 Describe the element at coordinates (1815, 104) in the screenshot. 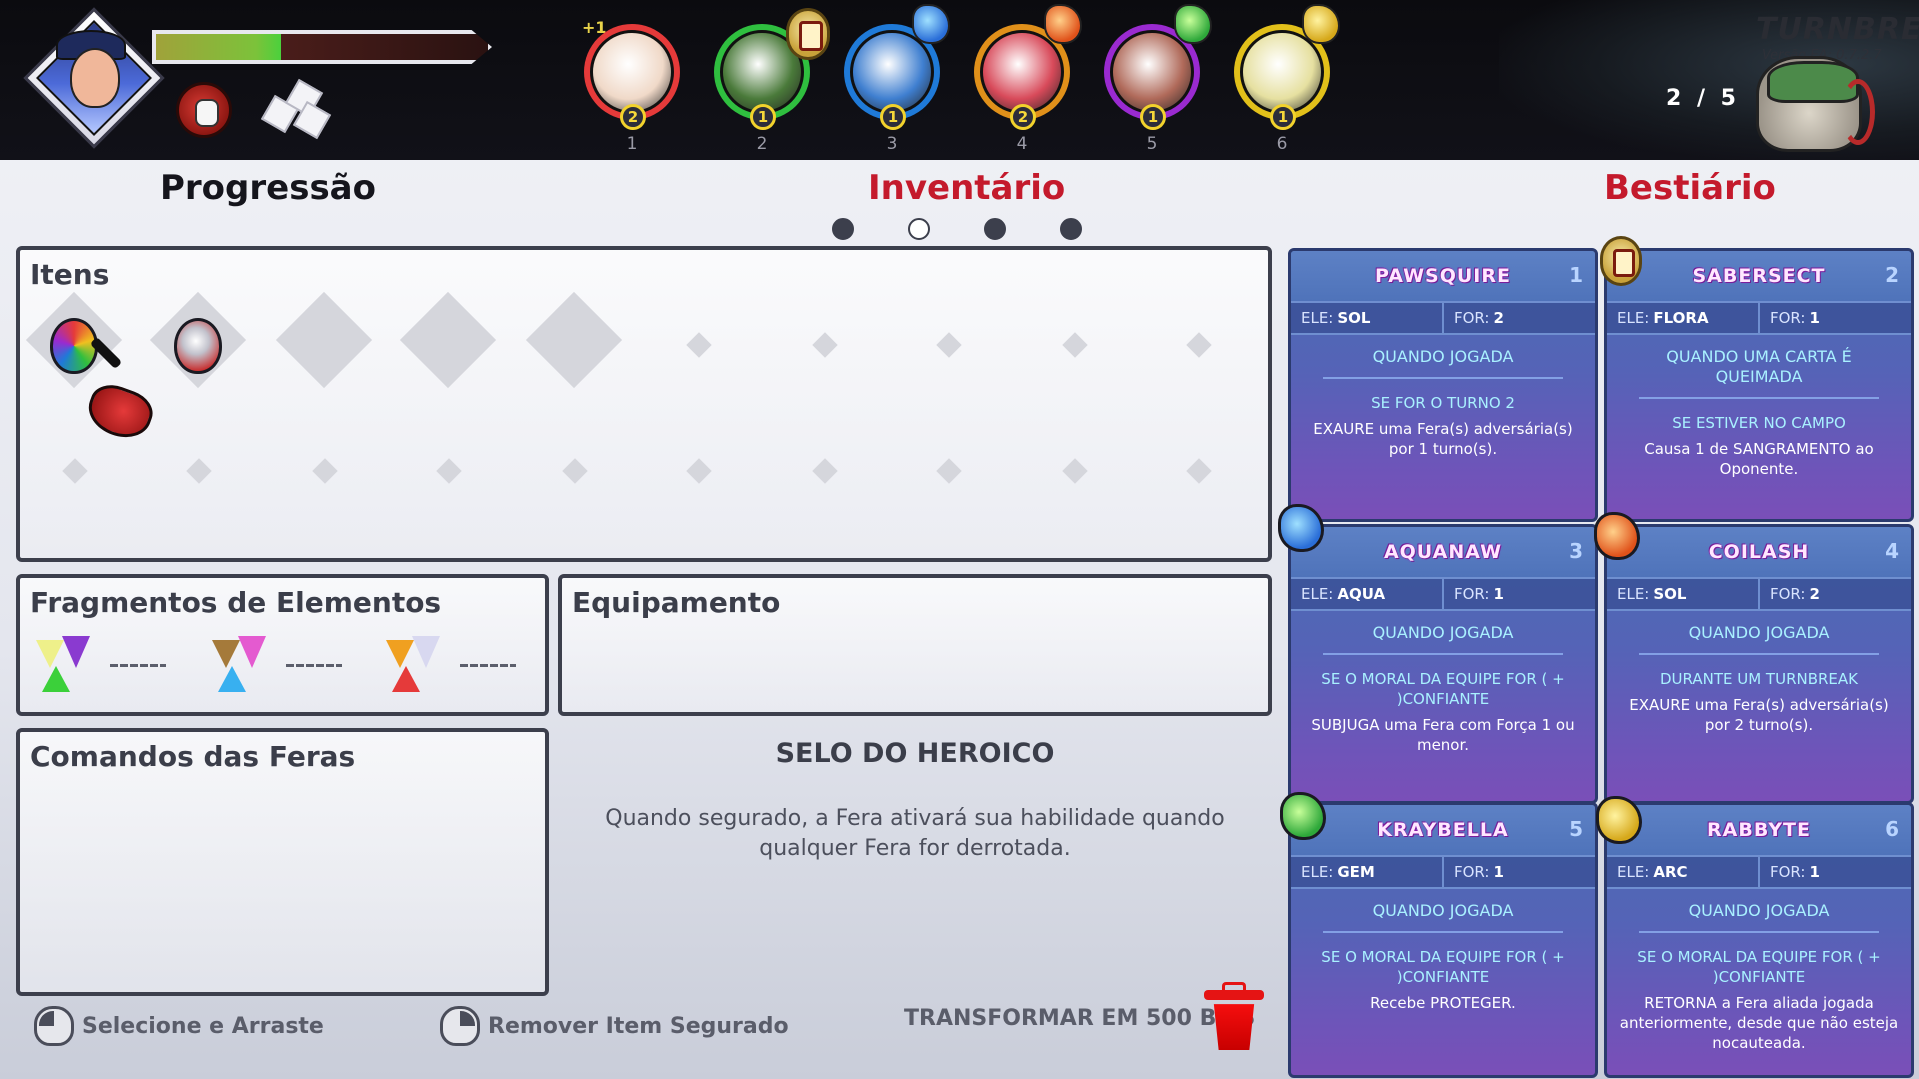

I see `backpack-icon` at that location.